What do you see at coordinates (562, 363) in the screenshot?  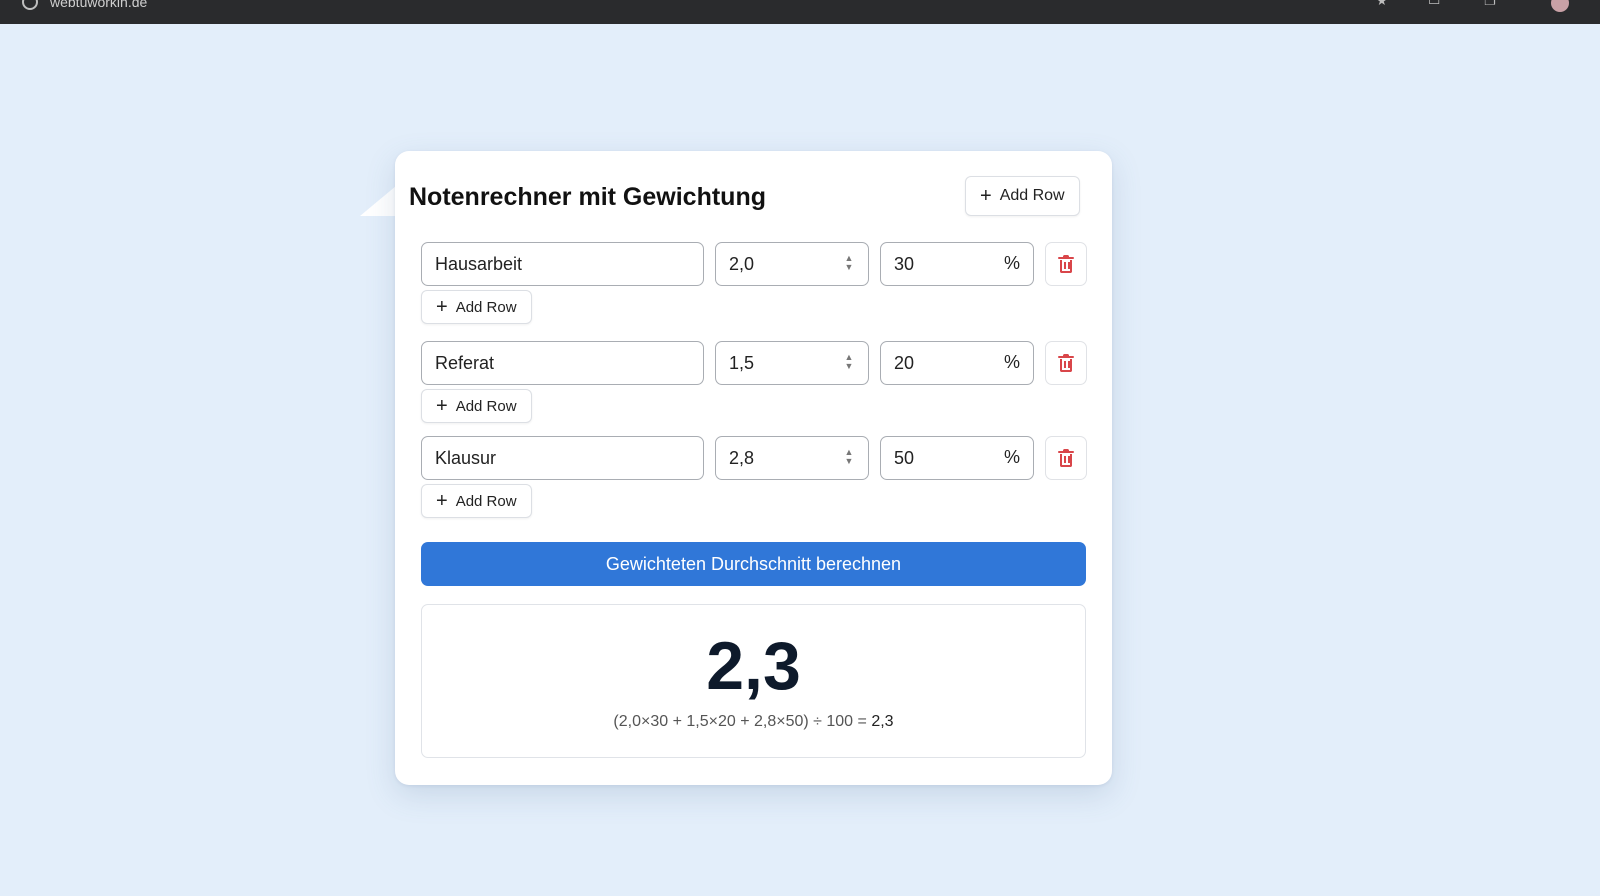 I see `subject-name-input: Referat` at bounding box center [562, 363].